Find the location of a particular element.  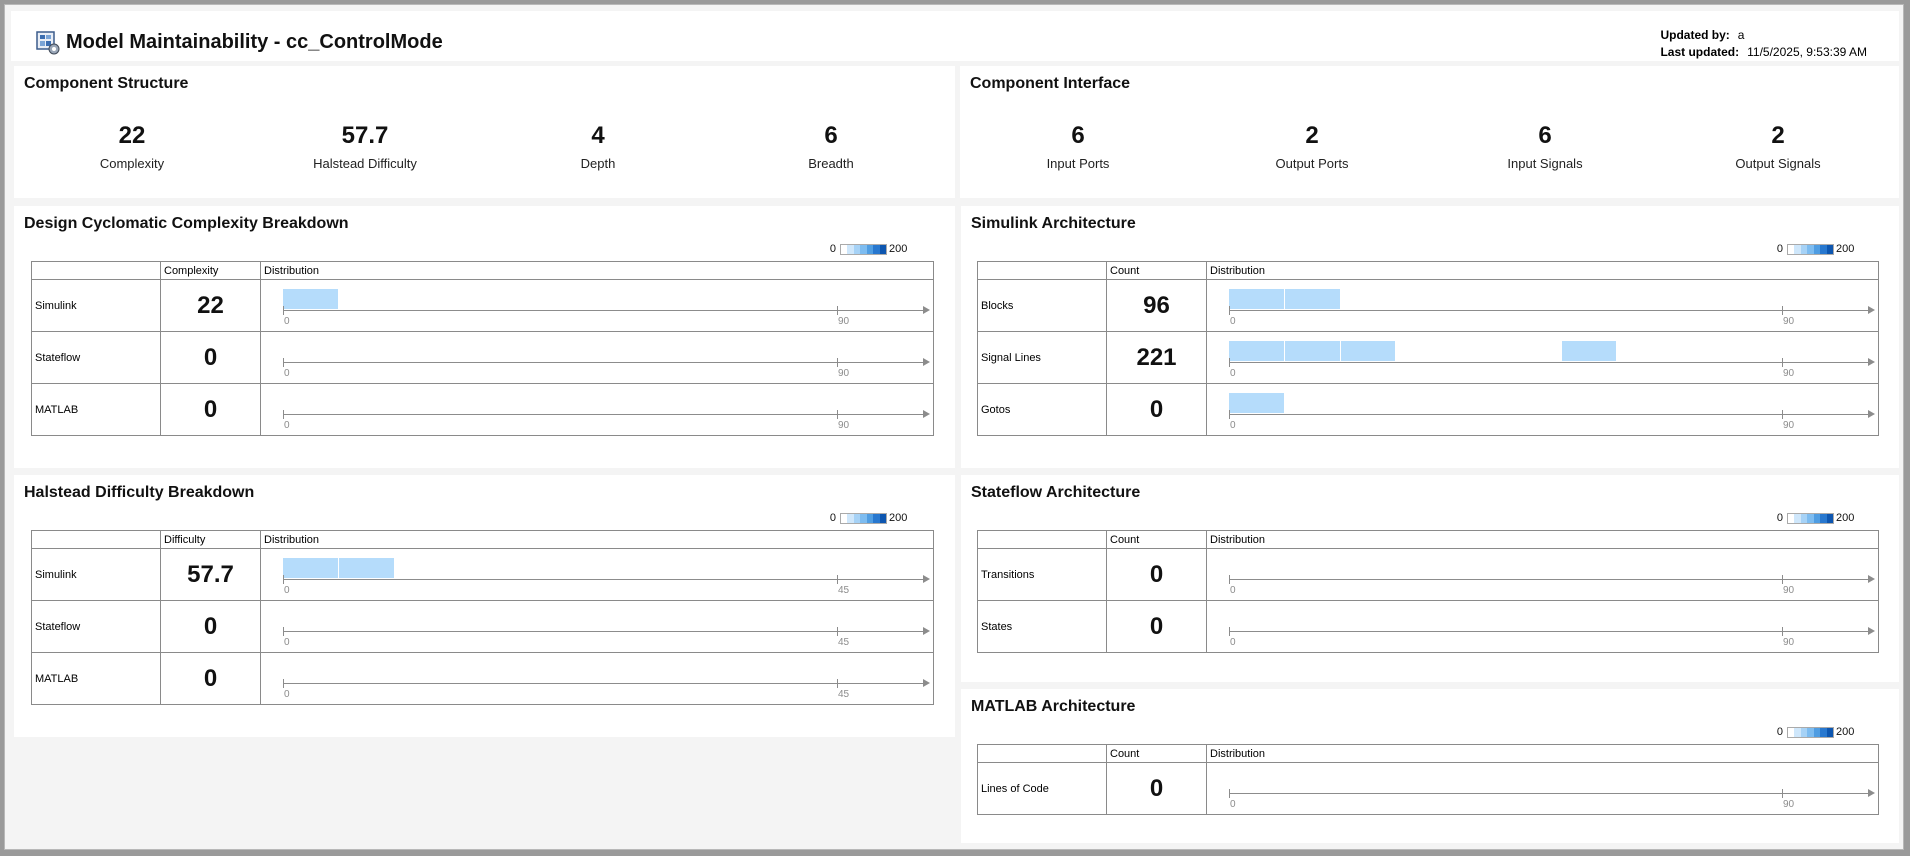

row-label: MATLAB is located at coordinates (96, 678).